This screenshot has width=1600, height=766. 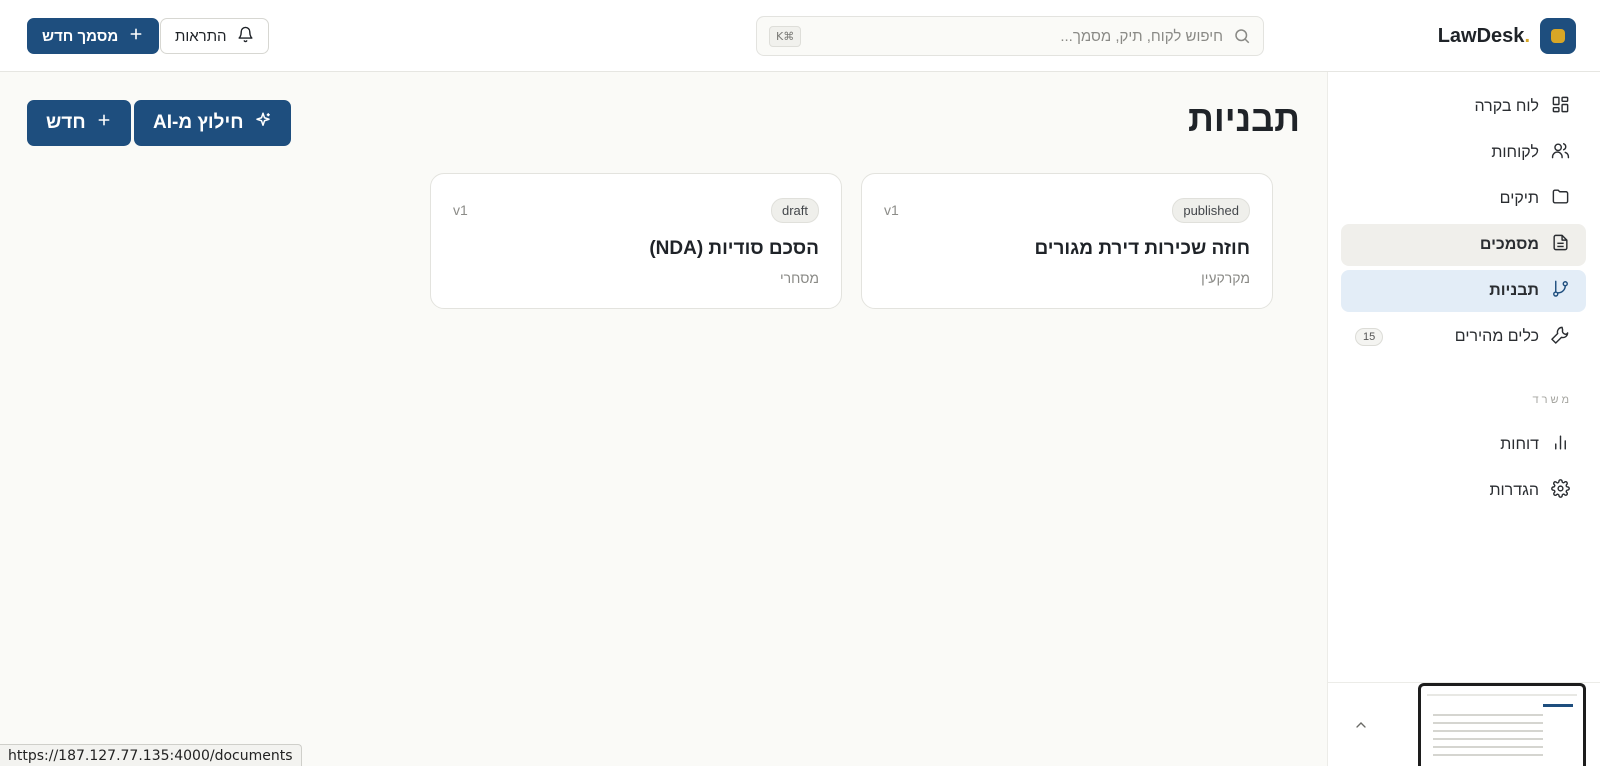 I want to click on dashboard-icon, so click(x=1560, y=107).